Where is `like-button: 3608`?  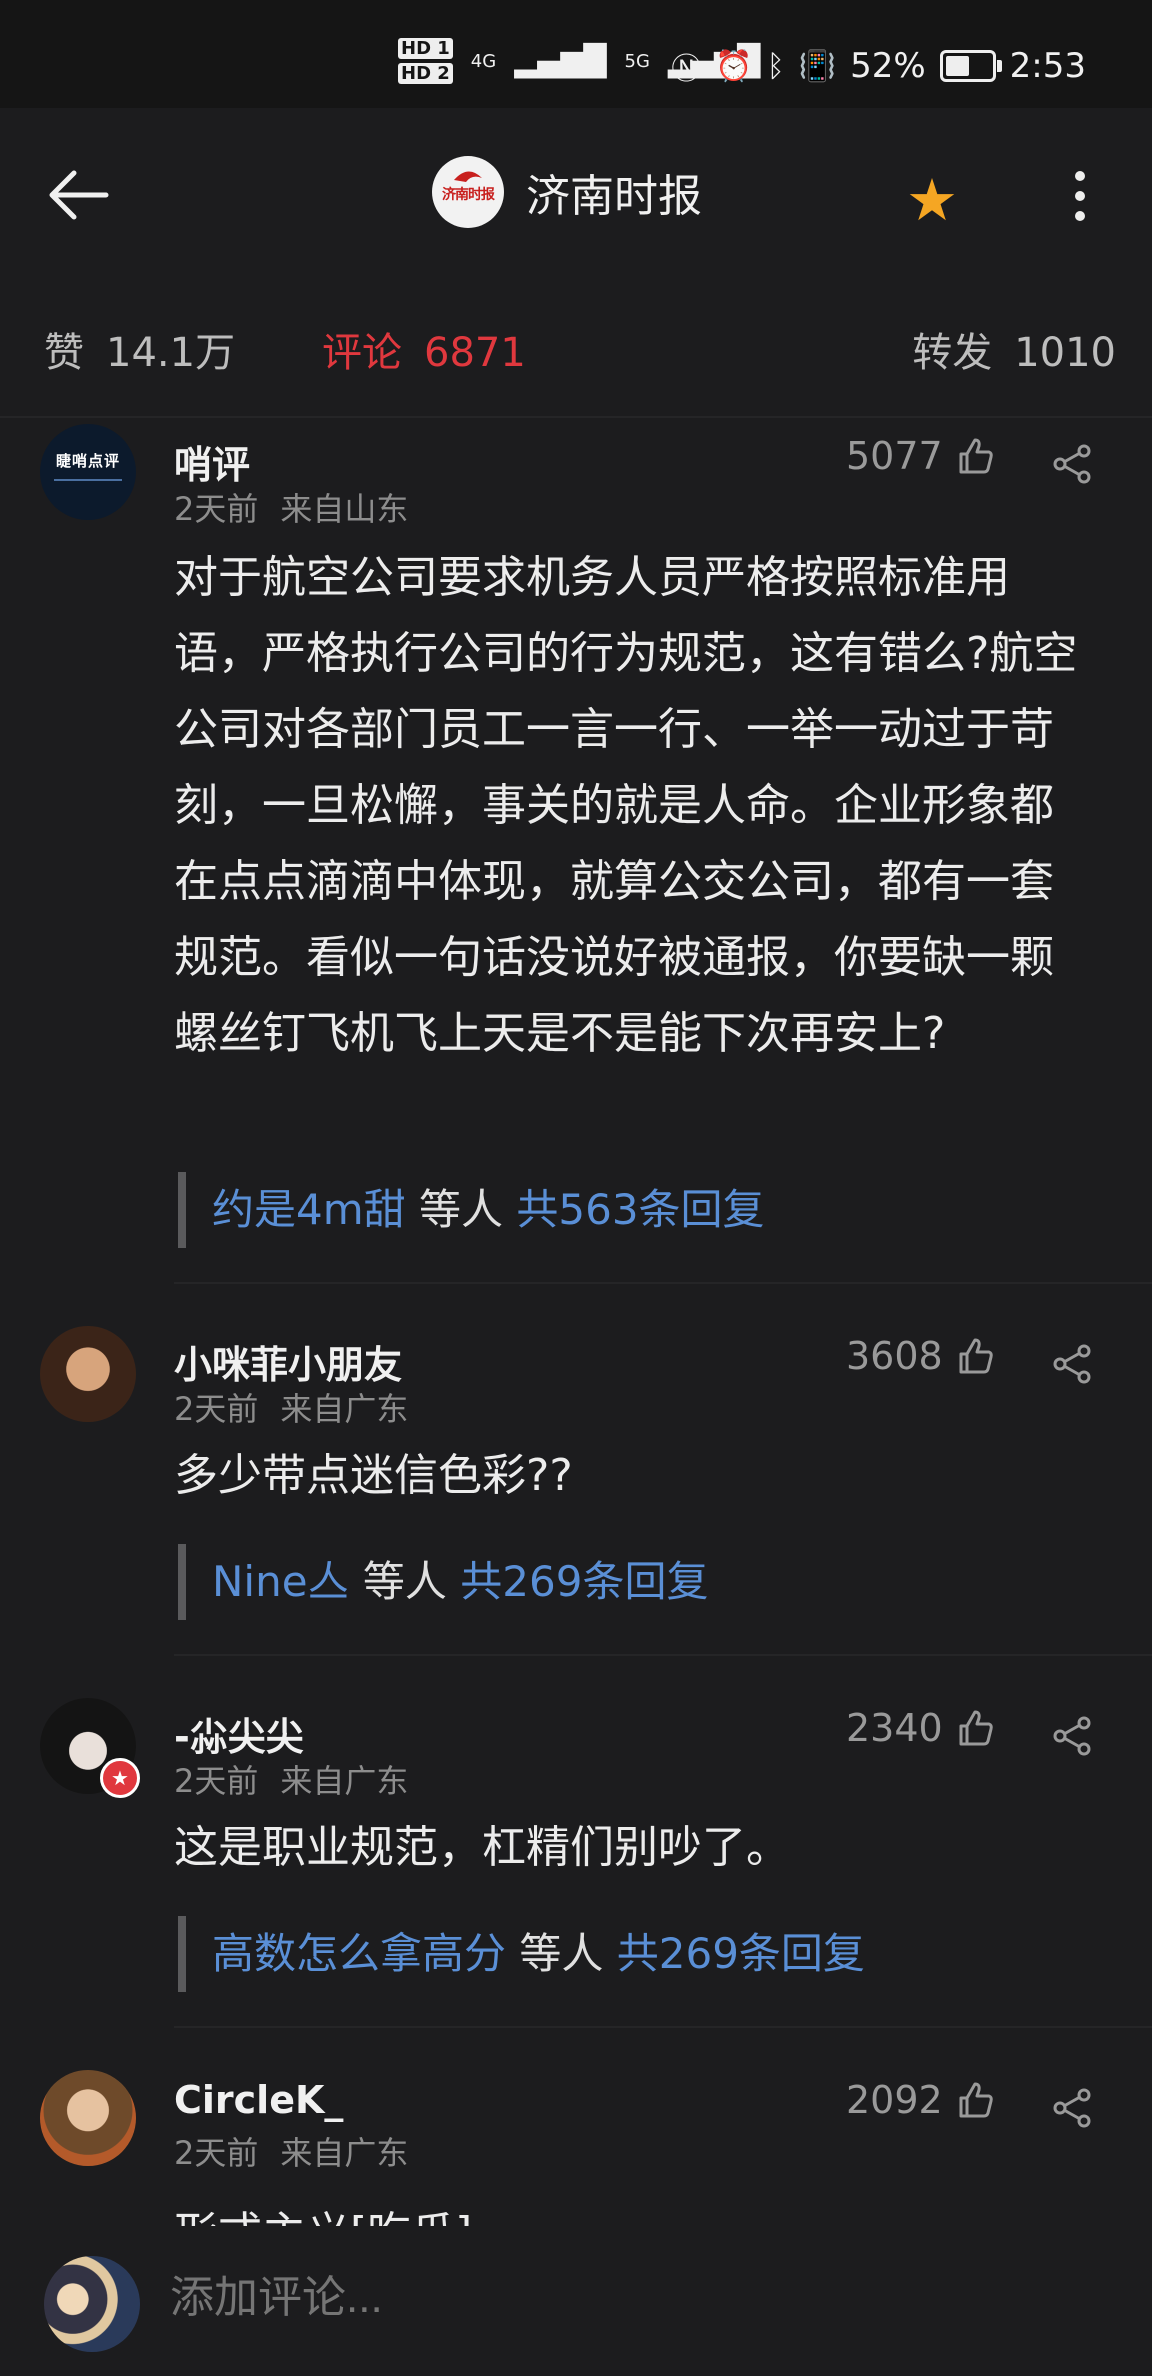 like-button: 3608 is located at coordinates (920, 1356).